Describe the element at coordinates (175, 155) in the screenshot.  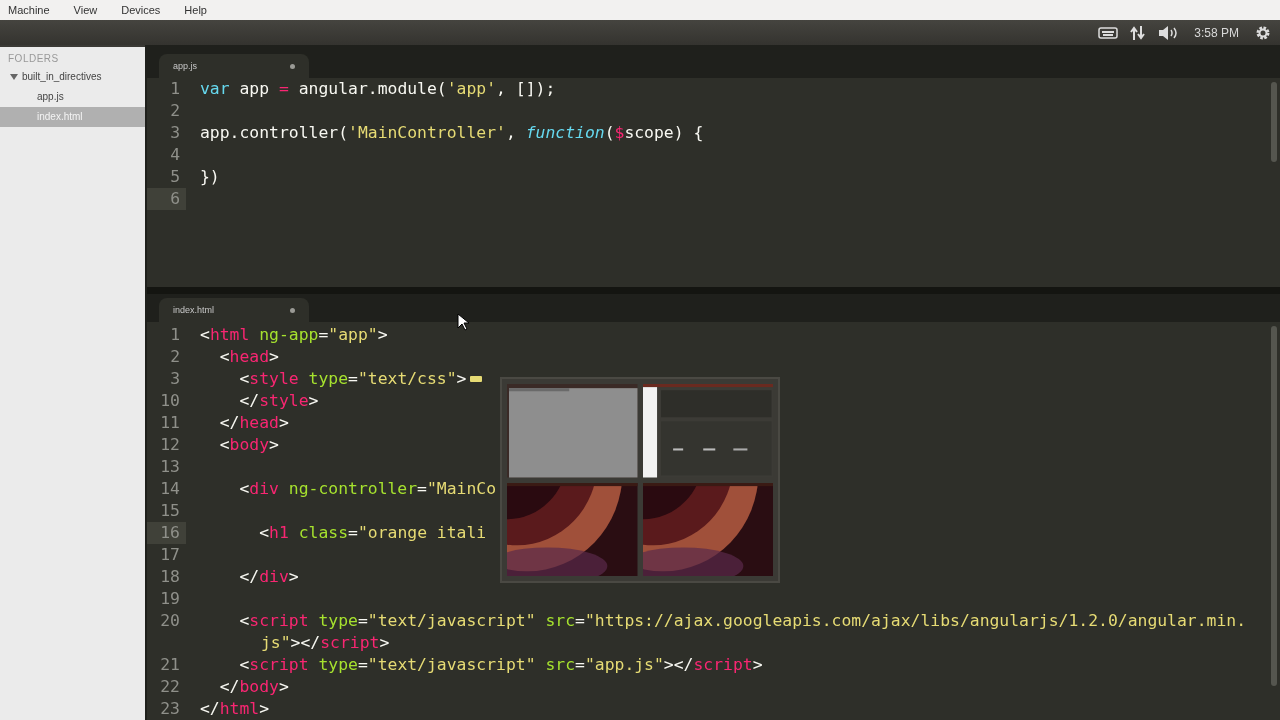
I see `line-number: 4` at that location.